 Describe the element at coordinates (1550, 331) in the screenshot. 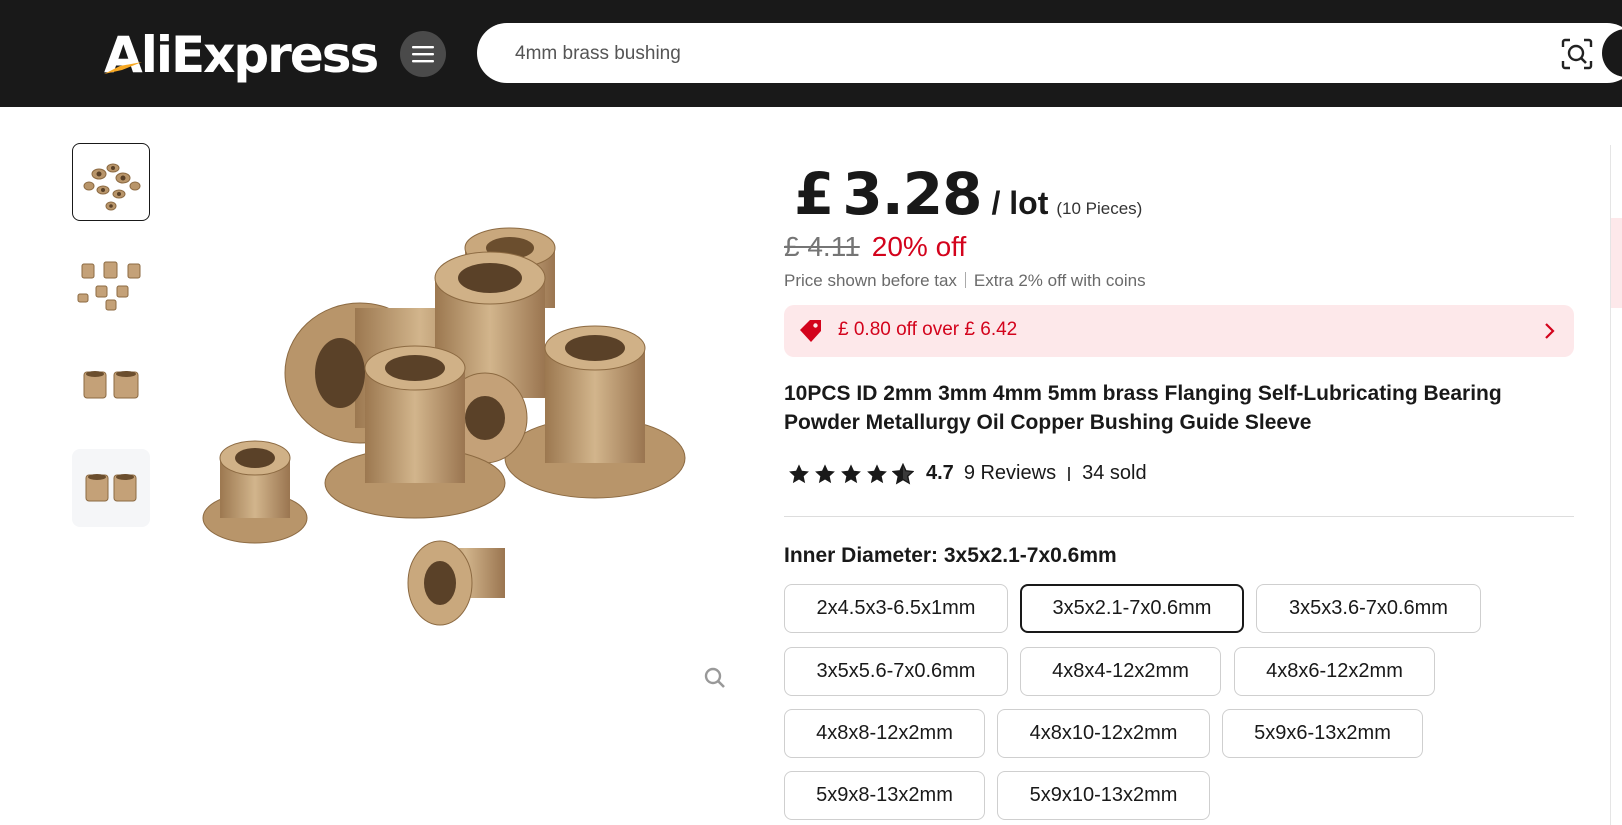

I see `chevron-right-icon` at that location.